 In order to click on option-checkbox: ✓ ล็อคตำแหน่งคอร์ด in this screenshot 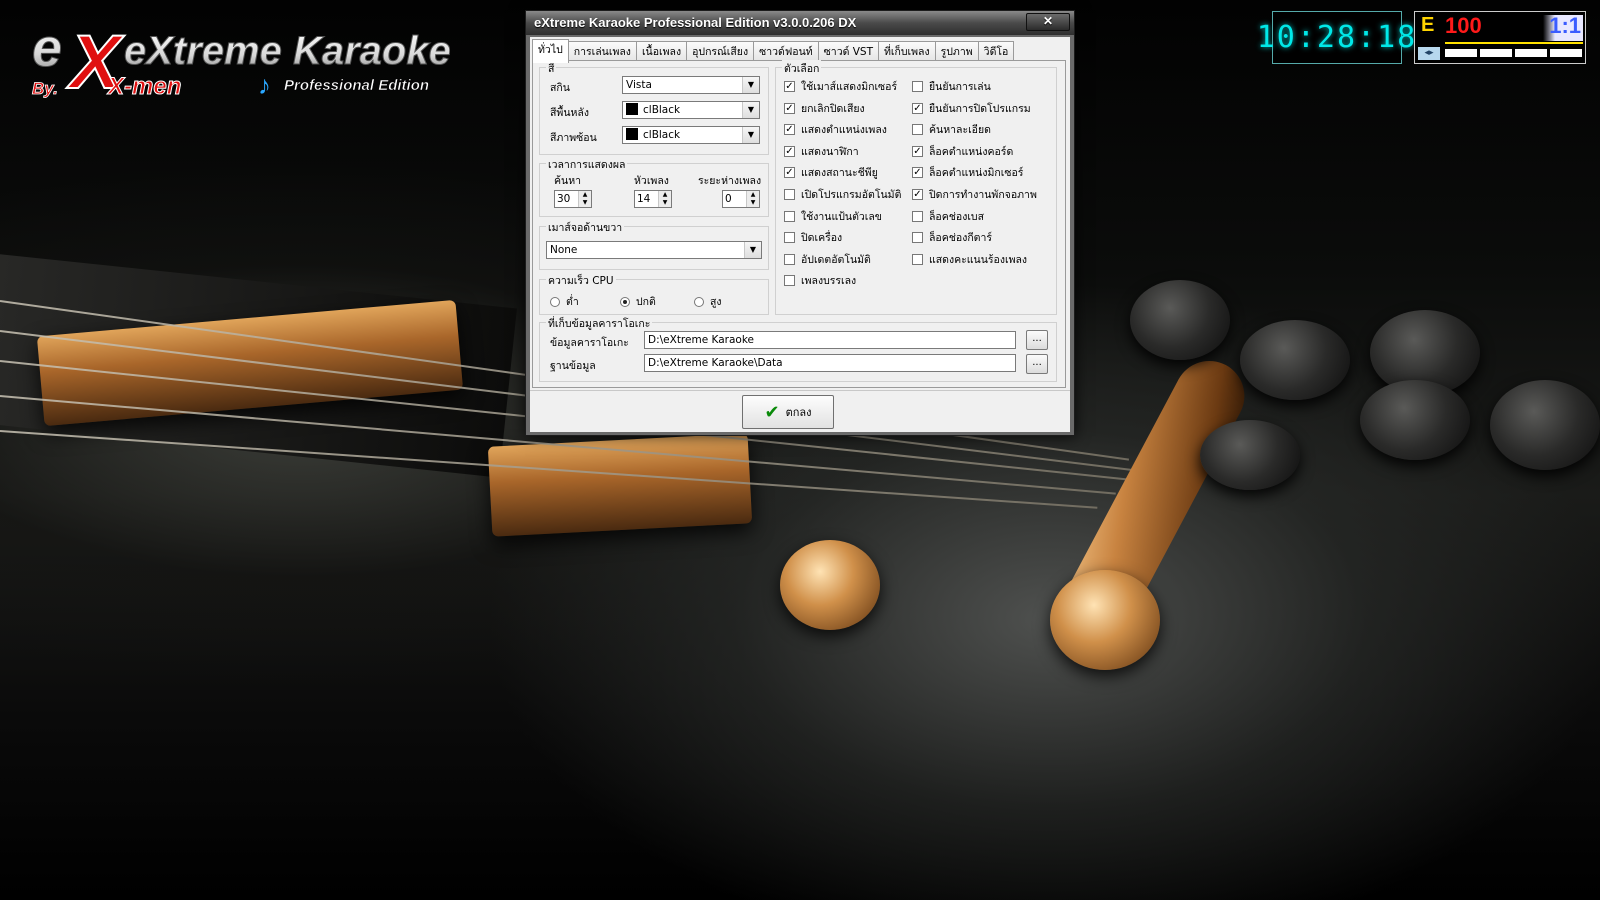, I will do `click(962, 151)`.